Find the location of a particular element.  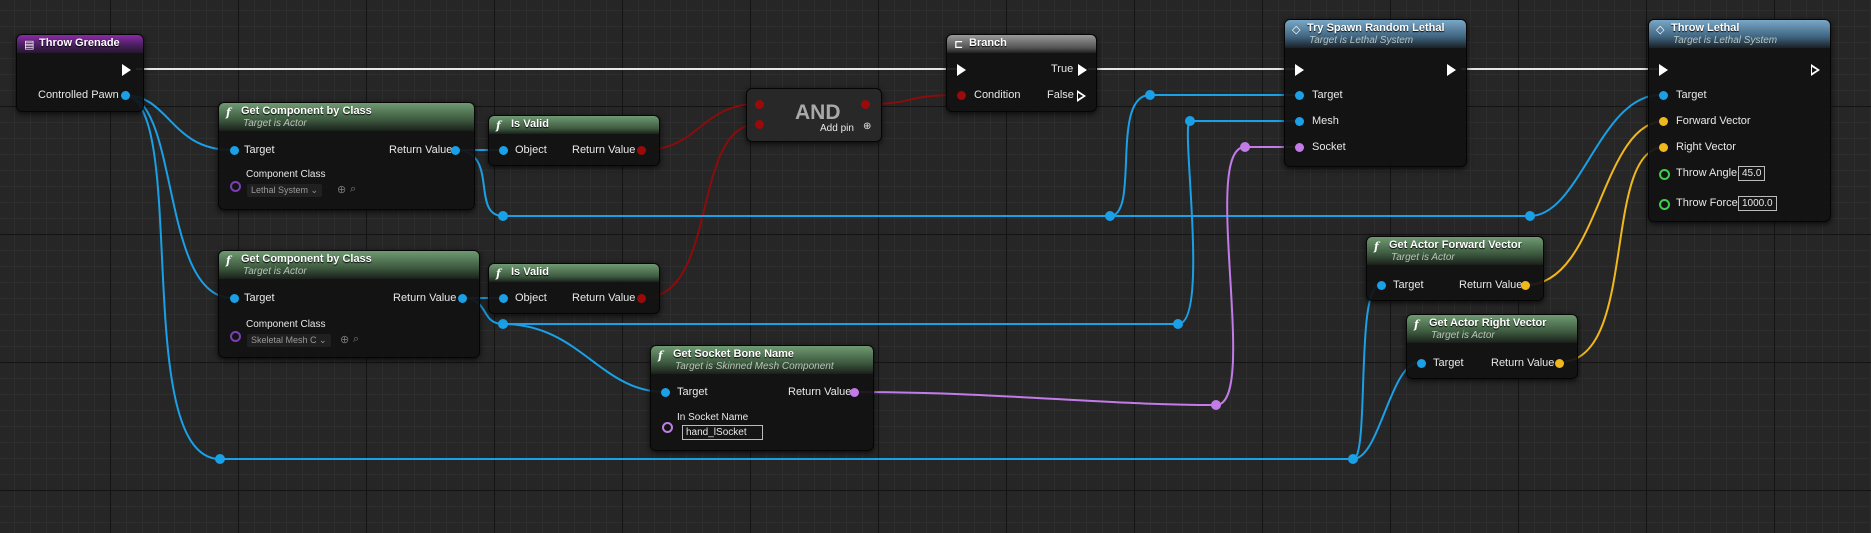

right-vector-pin is located at coordinates (1663, 147).